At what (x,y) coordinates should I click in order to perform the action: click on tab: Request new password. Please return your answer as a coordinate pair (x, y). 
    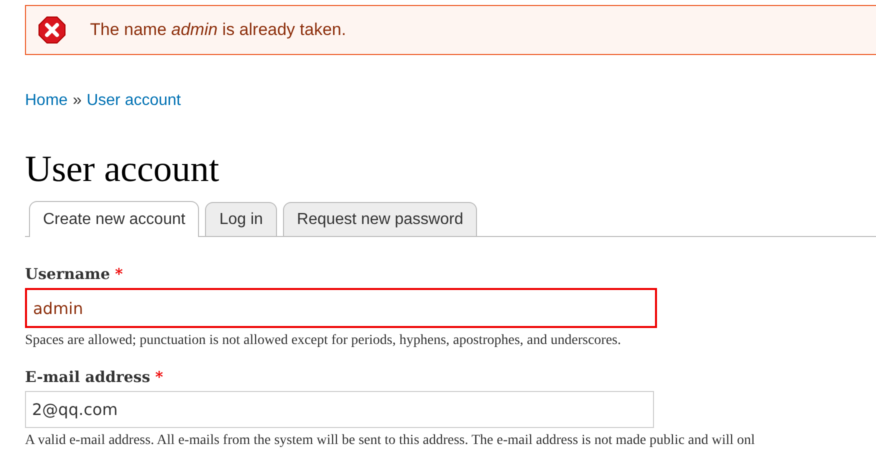
    Looking at the image, I should click on (380, 219).